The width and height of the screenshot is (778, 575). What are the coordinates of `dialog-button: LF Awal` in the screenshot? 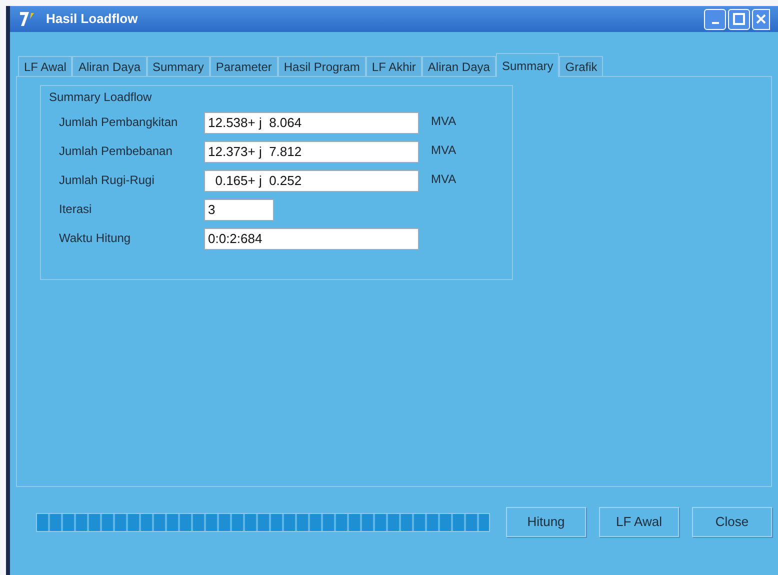 It's located at (639, 522).